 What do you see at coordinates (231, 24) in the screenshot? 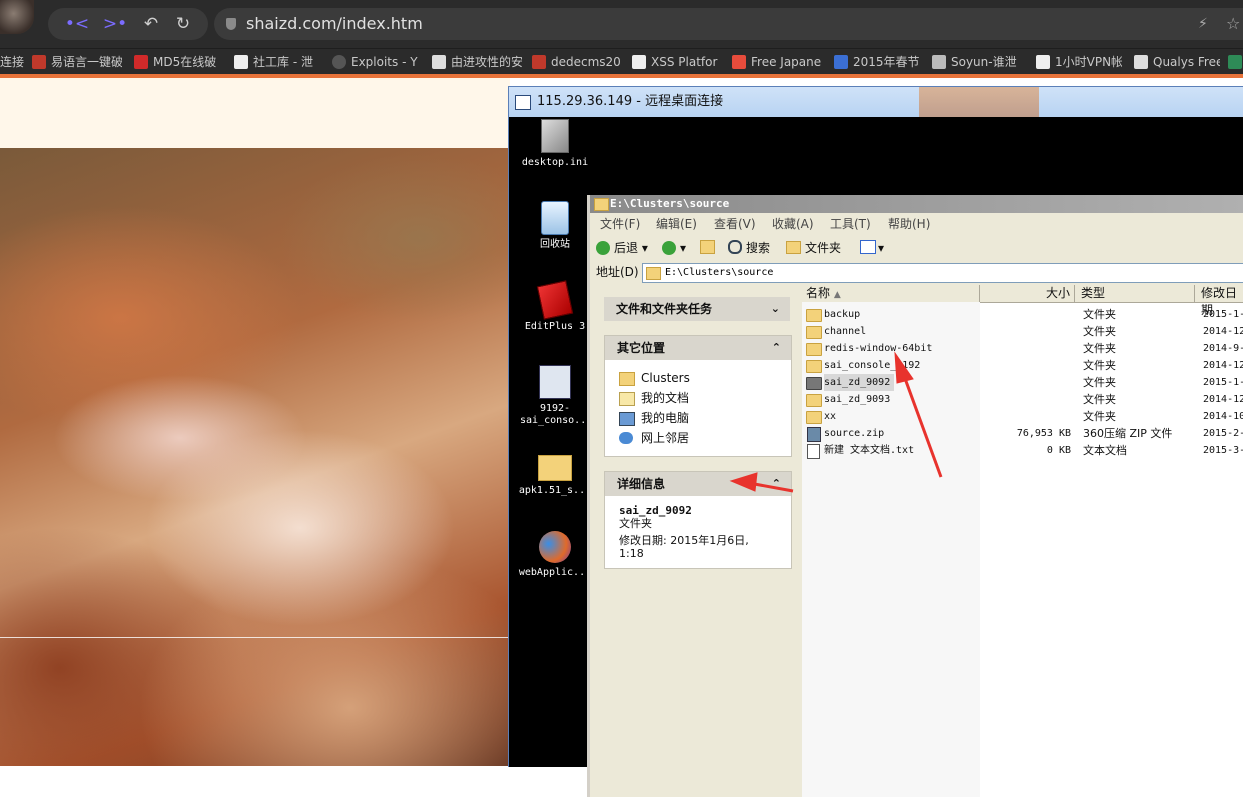
I see `shield-icon` at bounding box center [231, 24].